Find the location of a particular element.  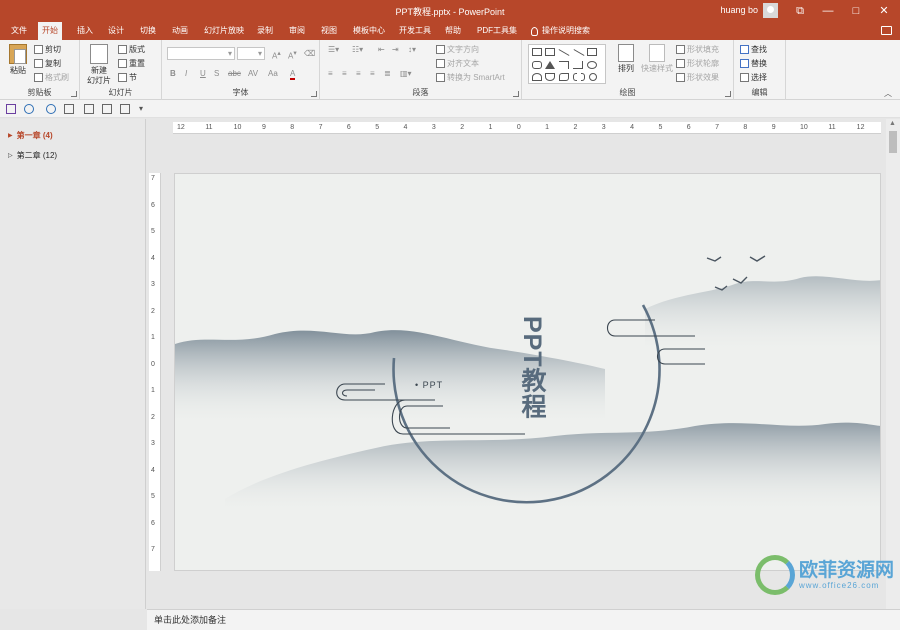

line-spacing-button: ↕▾ is located at coordinates (412, 49).